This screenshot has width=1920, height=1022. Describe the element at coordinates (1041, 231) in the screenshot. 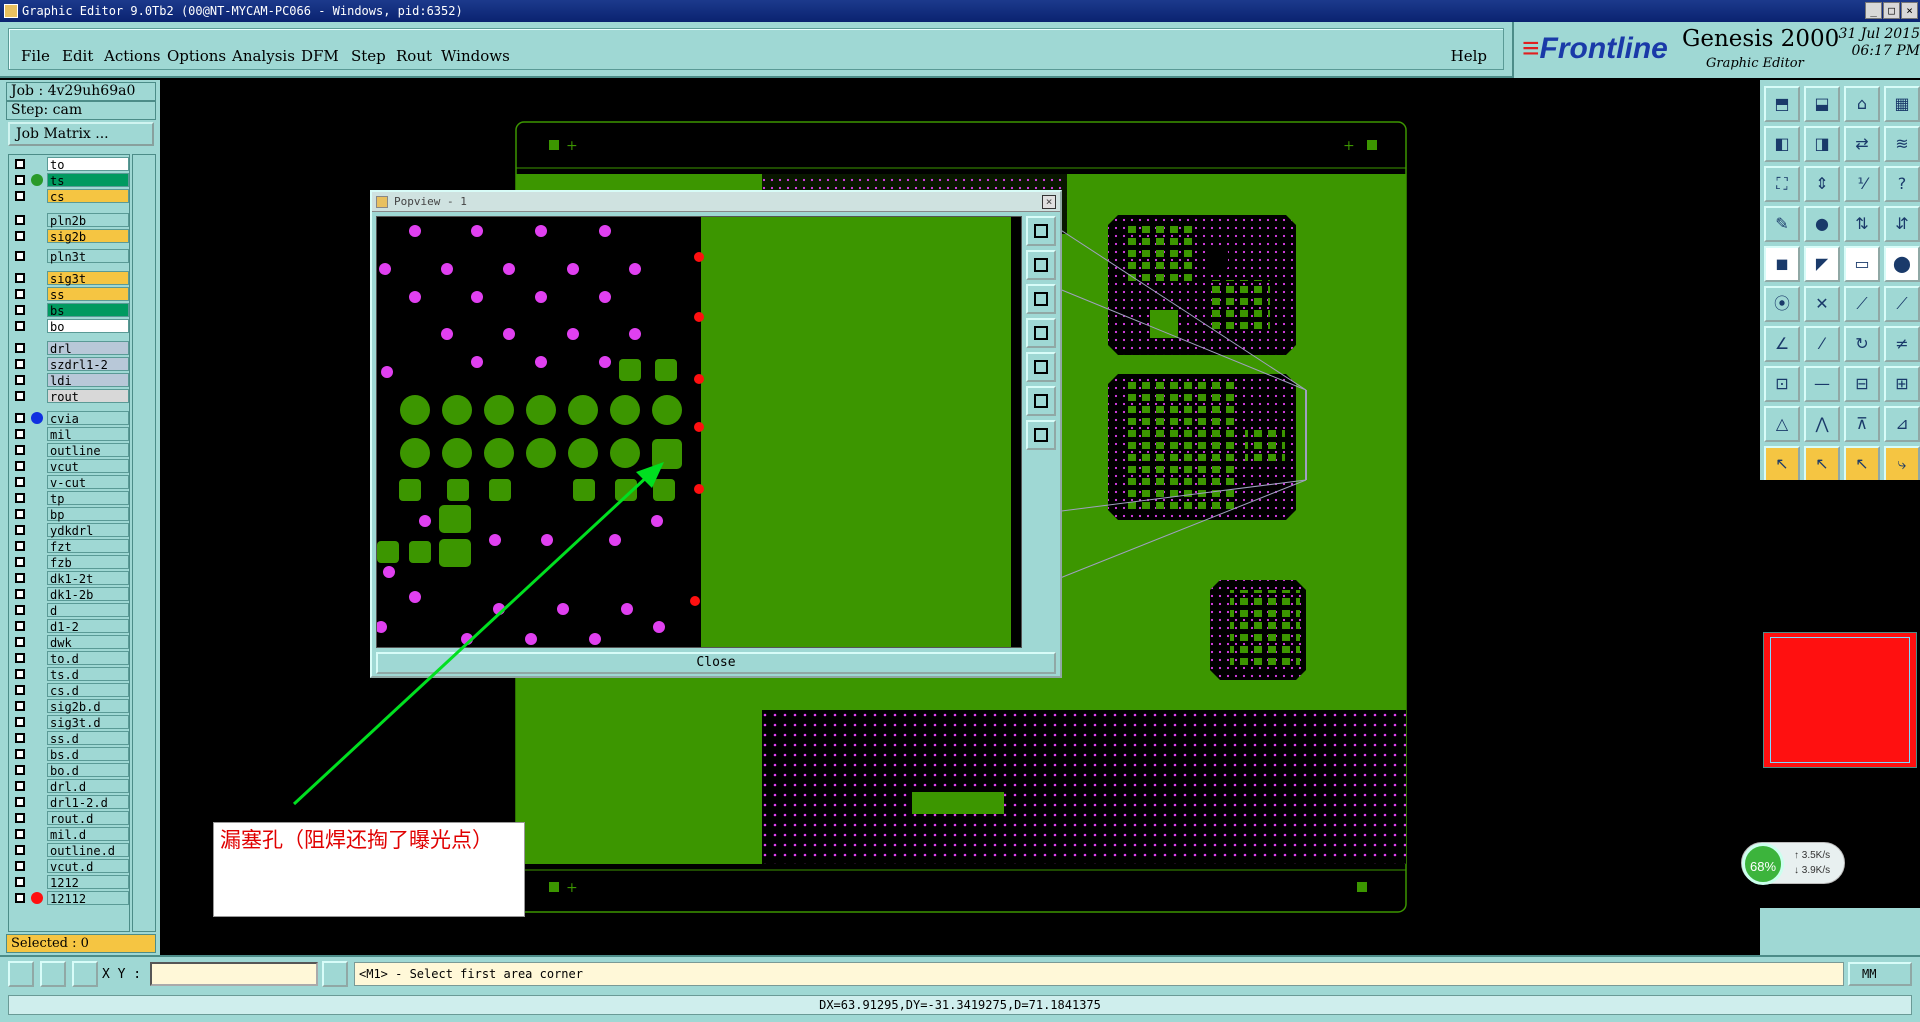

I see `popview-zoom-button` at that location.